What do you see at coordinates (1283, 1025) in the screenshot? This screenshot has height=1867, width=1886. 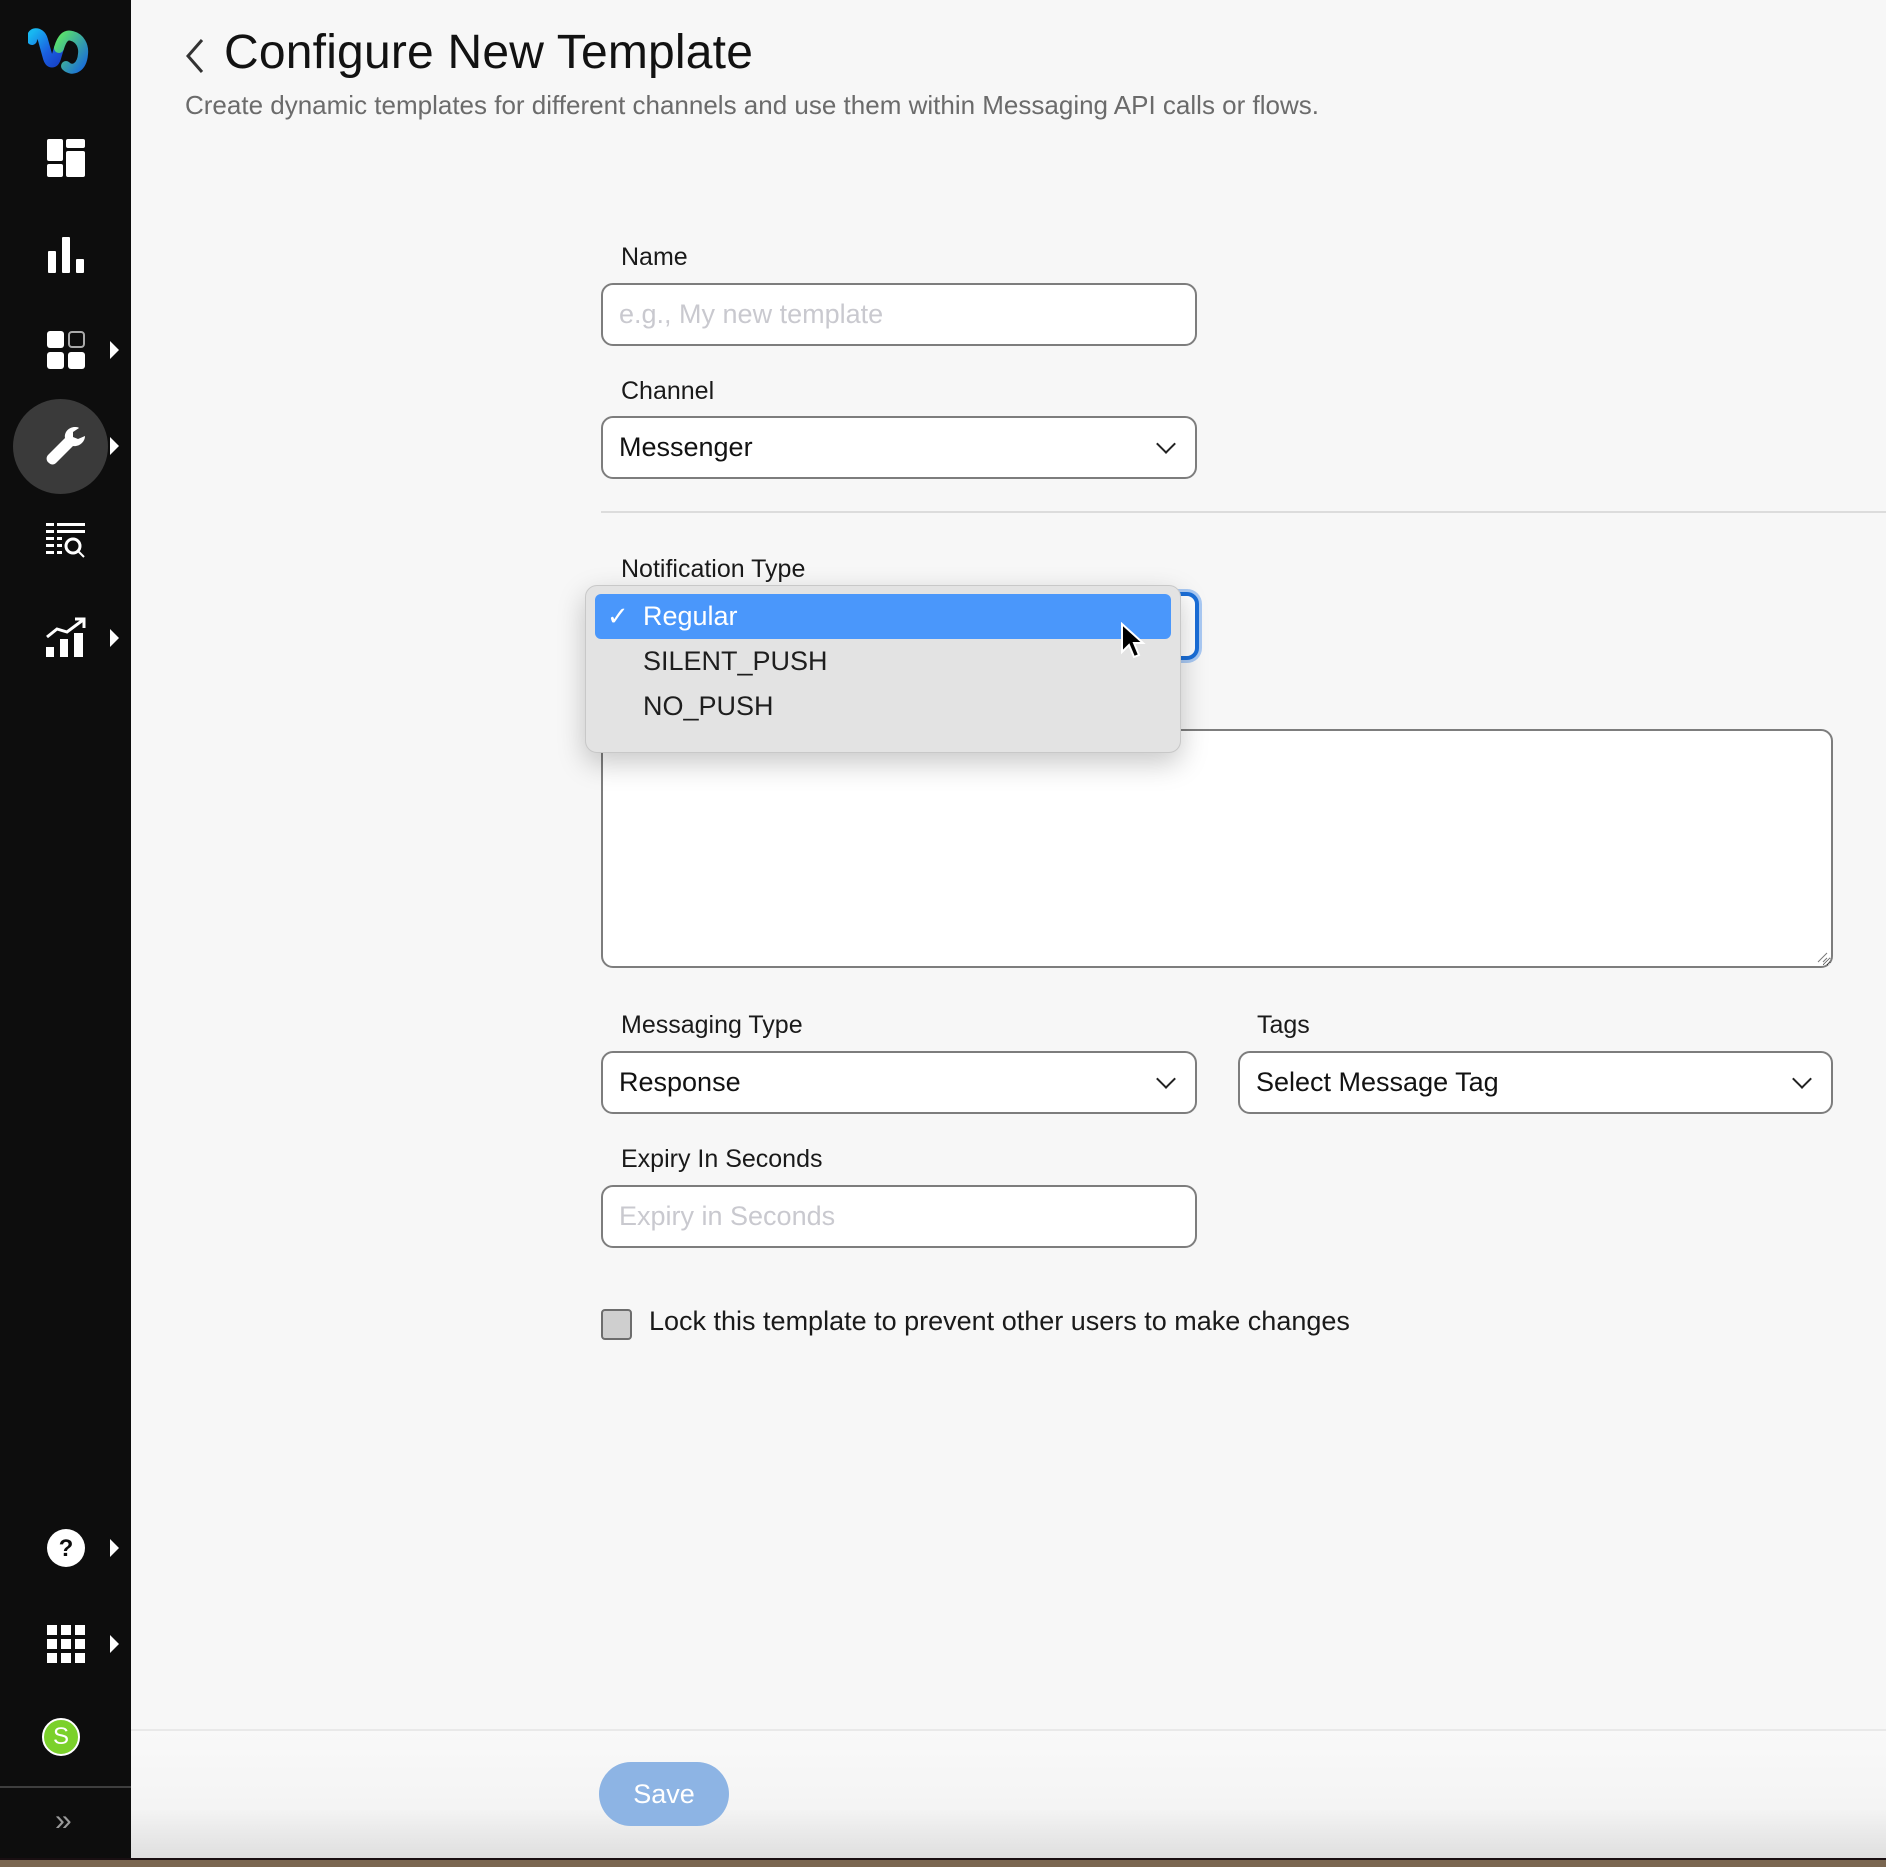 I see `tags-label: Tags` at bounding box center [1283, 1025].